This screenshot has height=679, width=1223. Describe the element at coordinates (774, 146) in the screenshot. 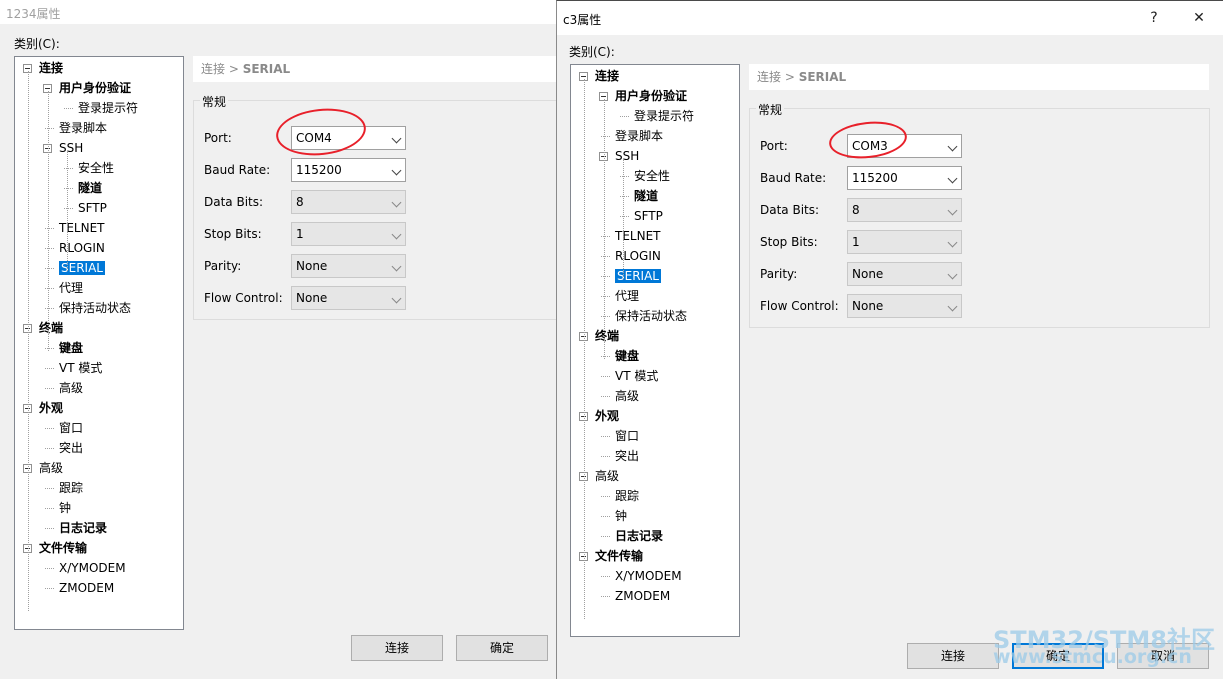

I see `field-label: Port:` at that location.